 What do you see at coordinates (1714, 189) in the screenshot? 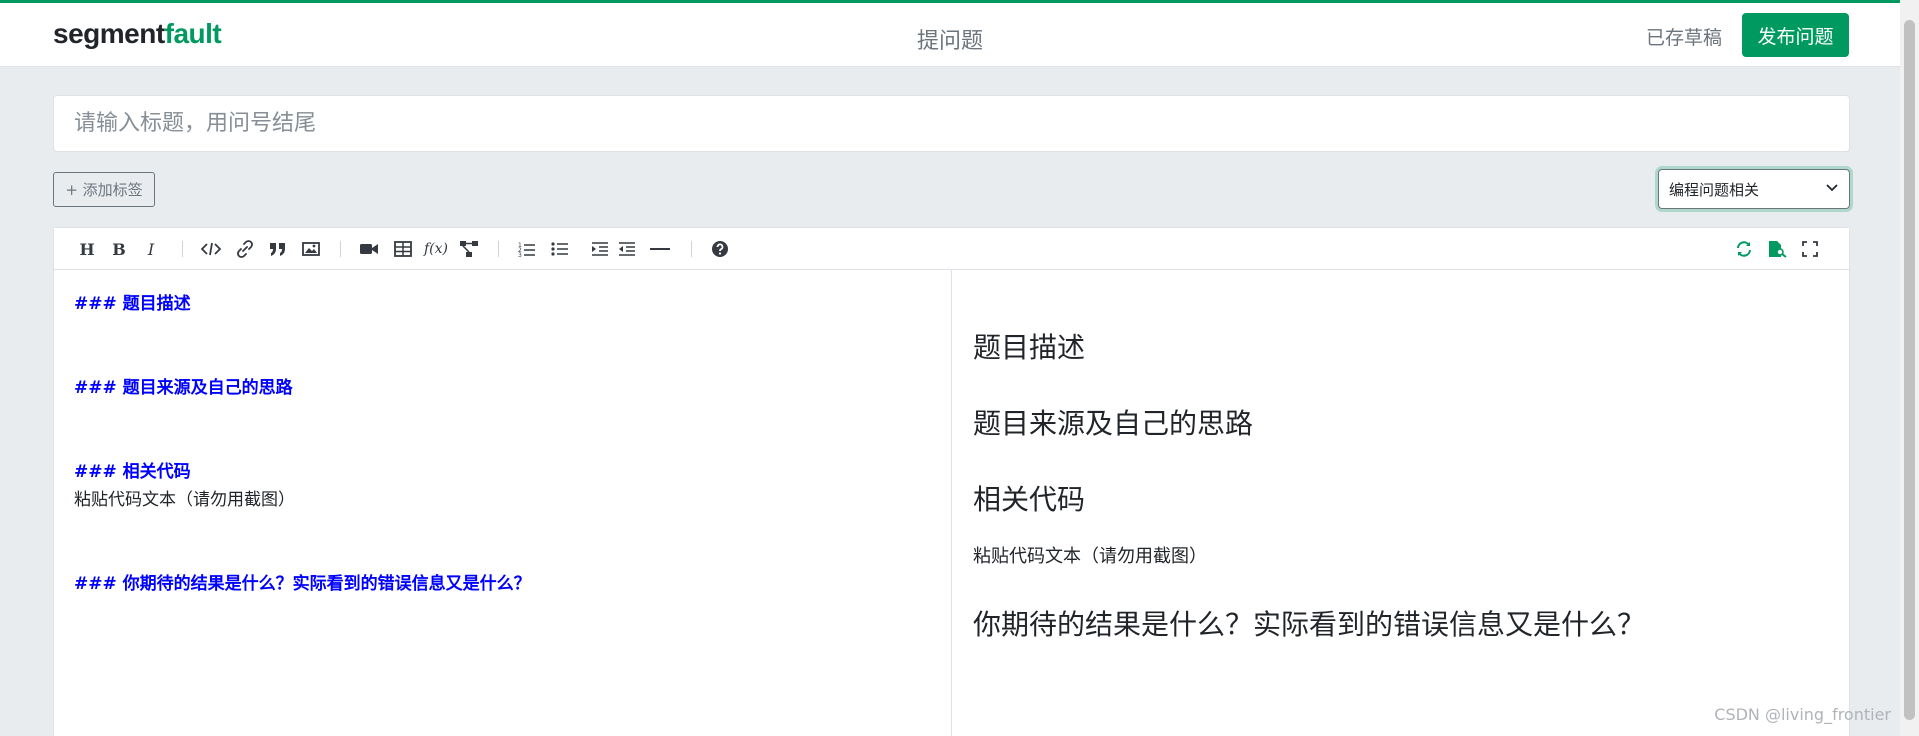
I see `category-select-value: 编程问题相关` at bounding box center [1714, 189].